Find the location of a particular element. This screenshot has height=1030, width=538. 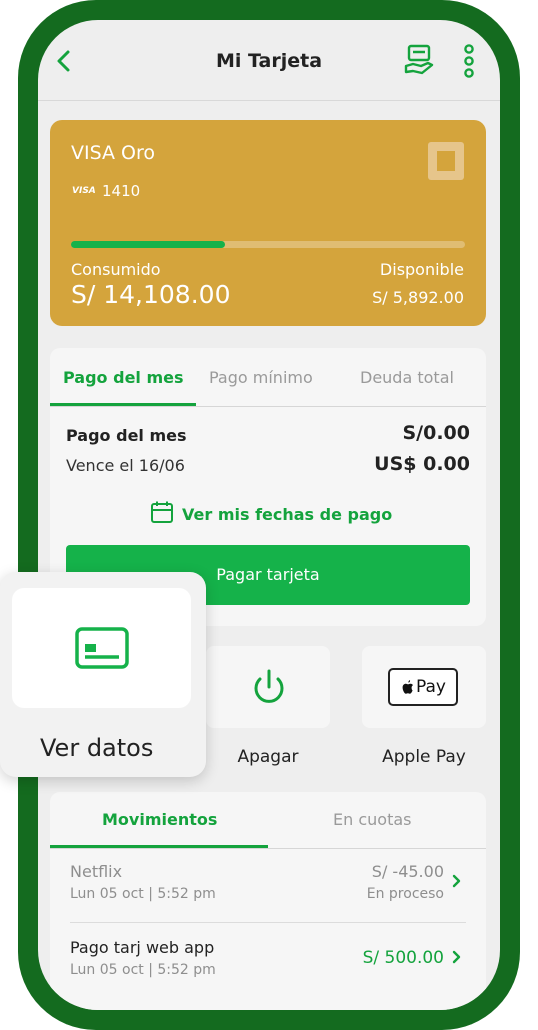

view-details-button: Ver datos is located at coordinates (103, 674).